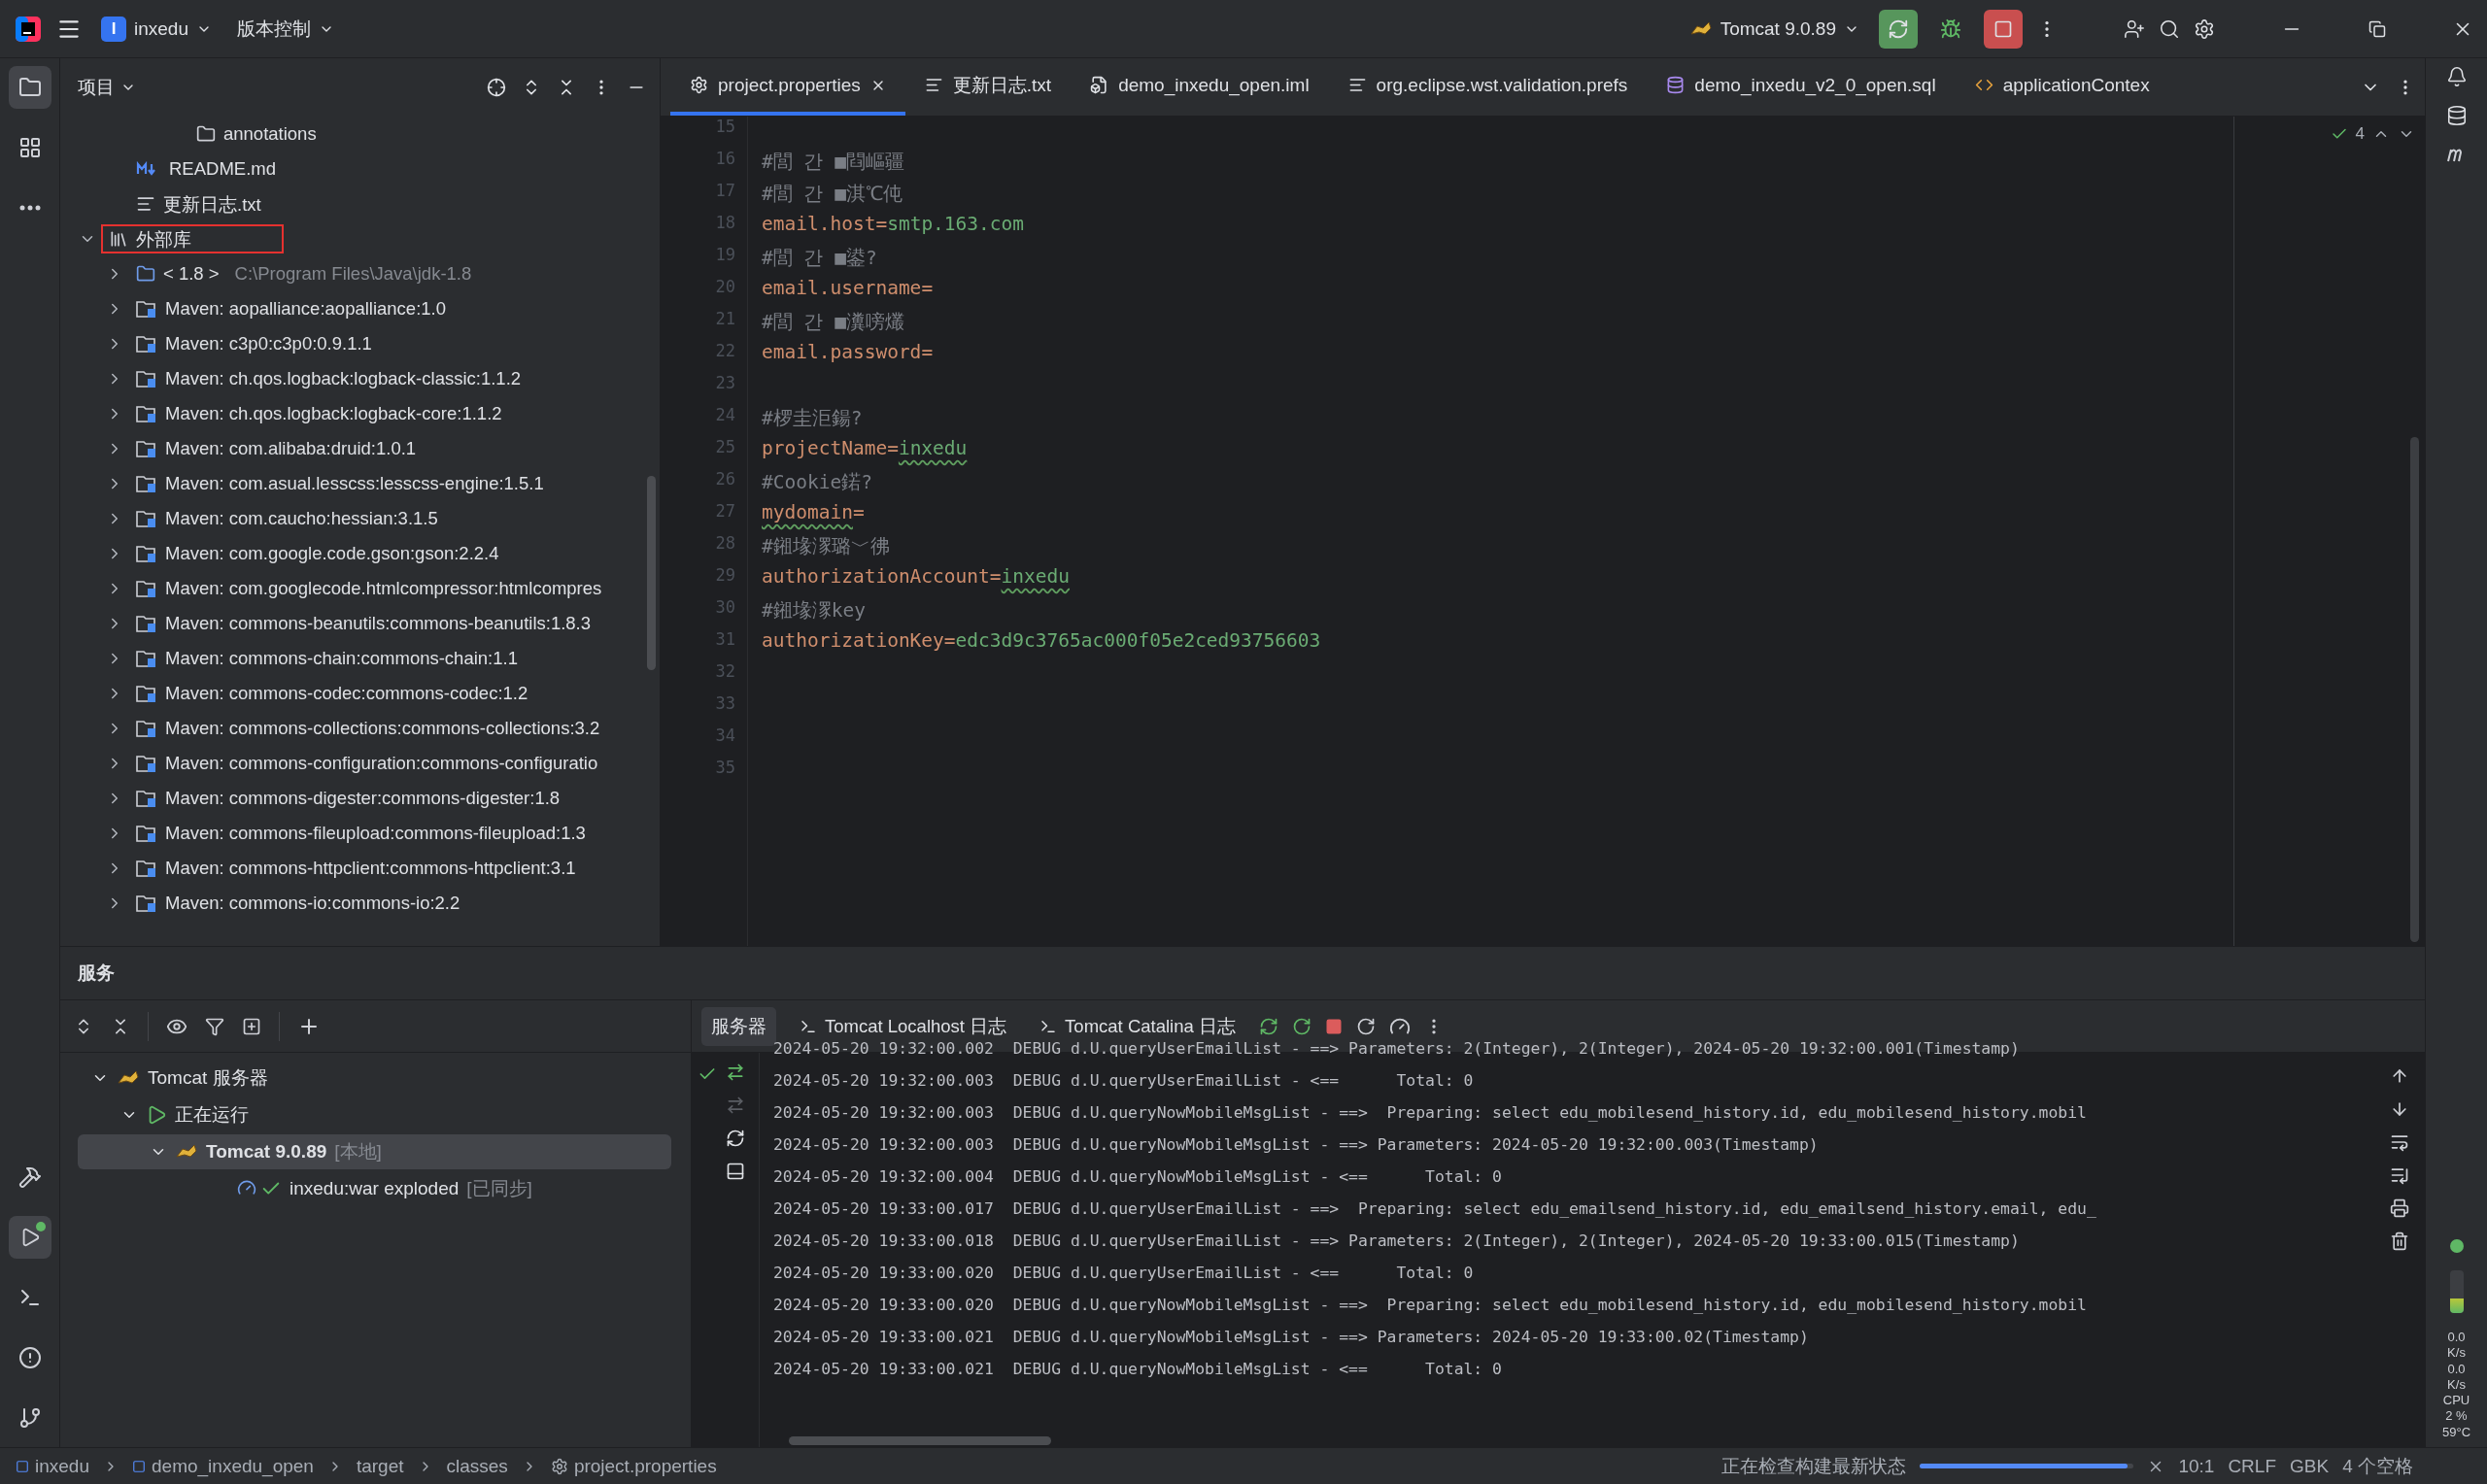 This screenshot has width=2487, height=1484. What do you see at coordinates (2360, 134) in the screenshot?
I see `inspection-count: 4` at bounding box center [2360, 134].